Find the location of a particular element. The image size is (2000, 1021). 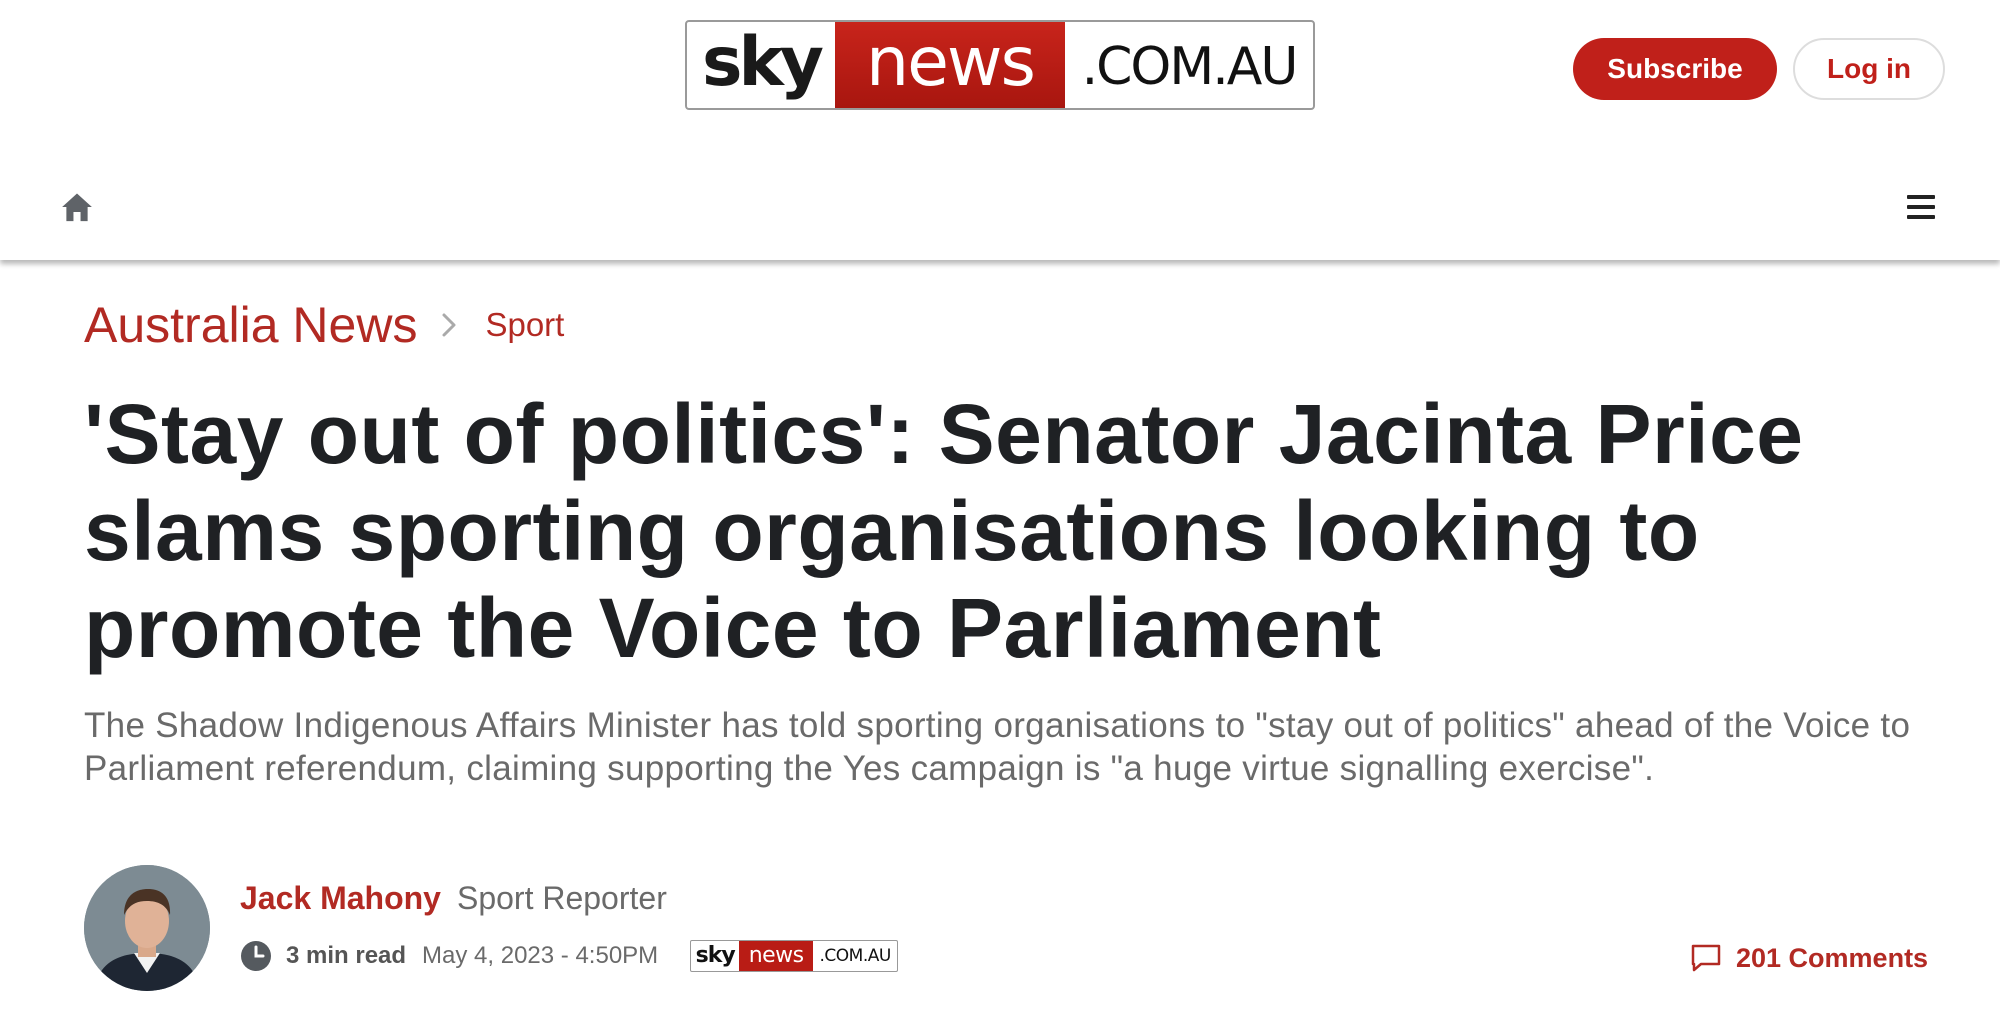

clock-icon is located at coordinates (256, 956).